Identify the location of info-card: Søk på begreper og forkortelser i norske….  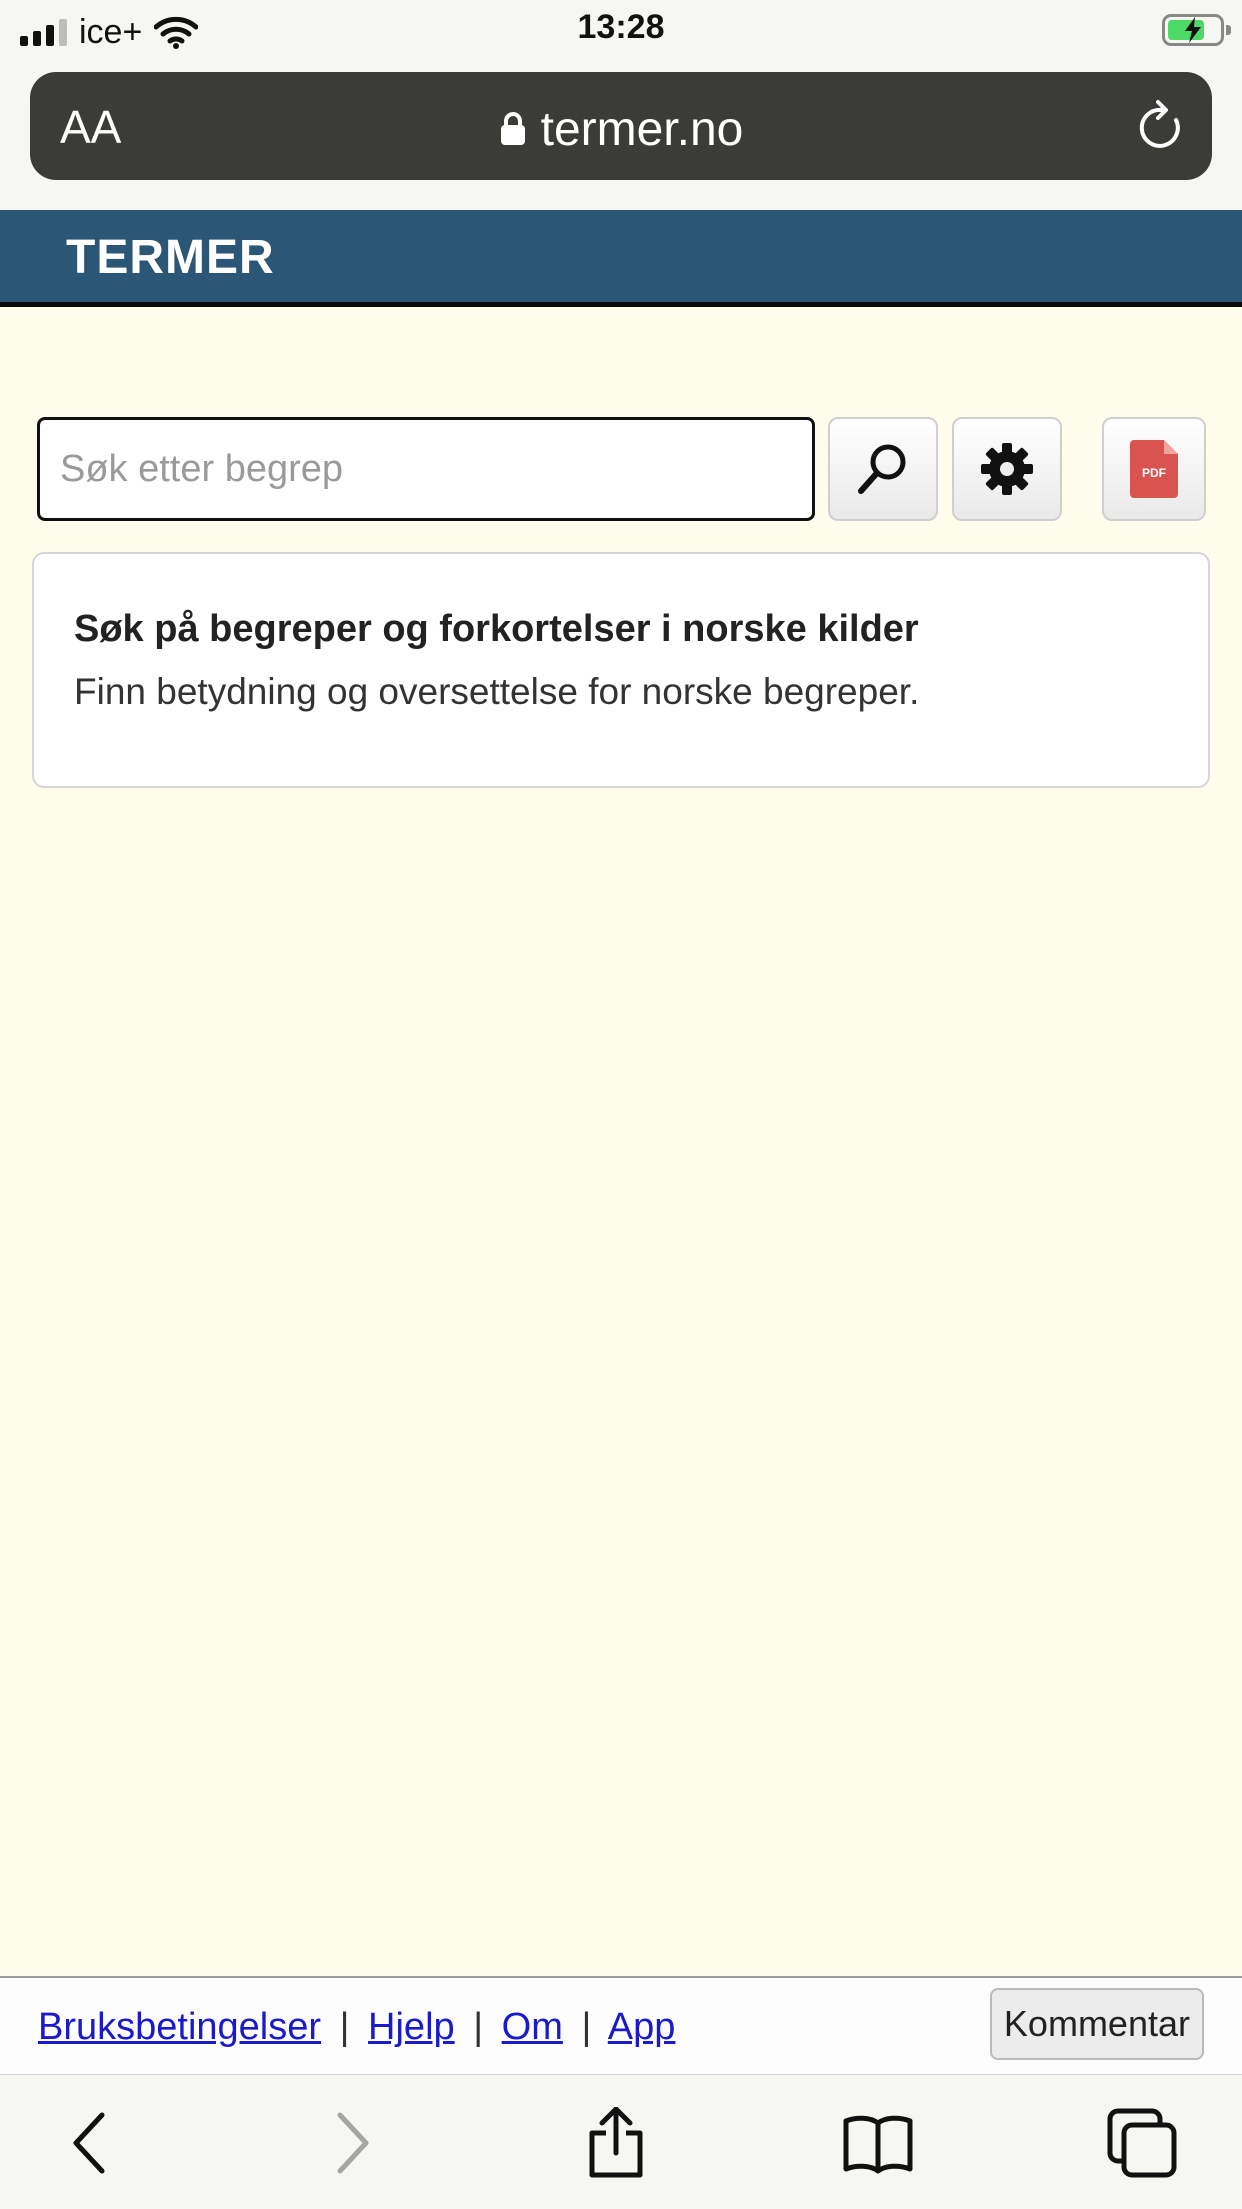
(621, 670).